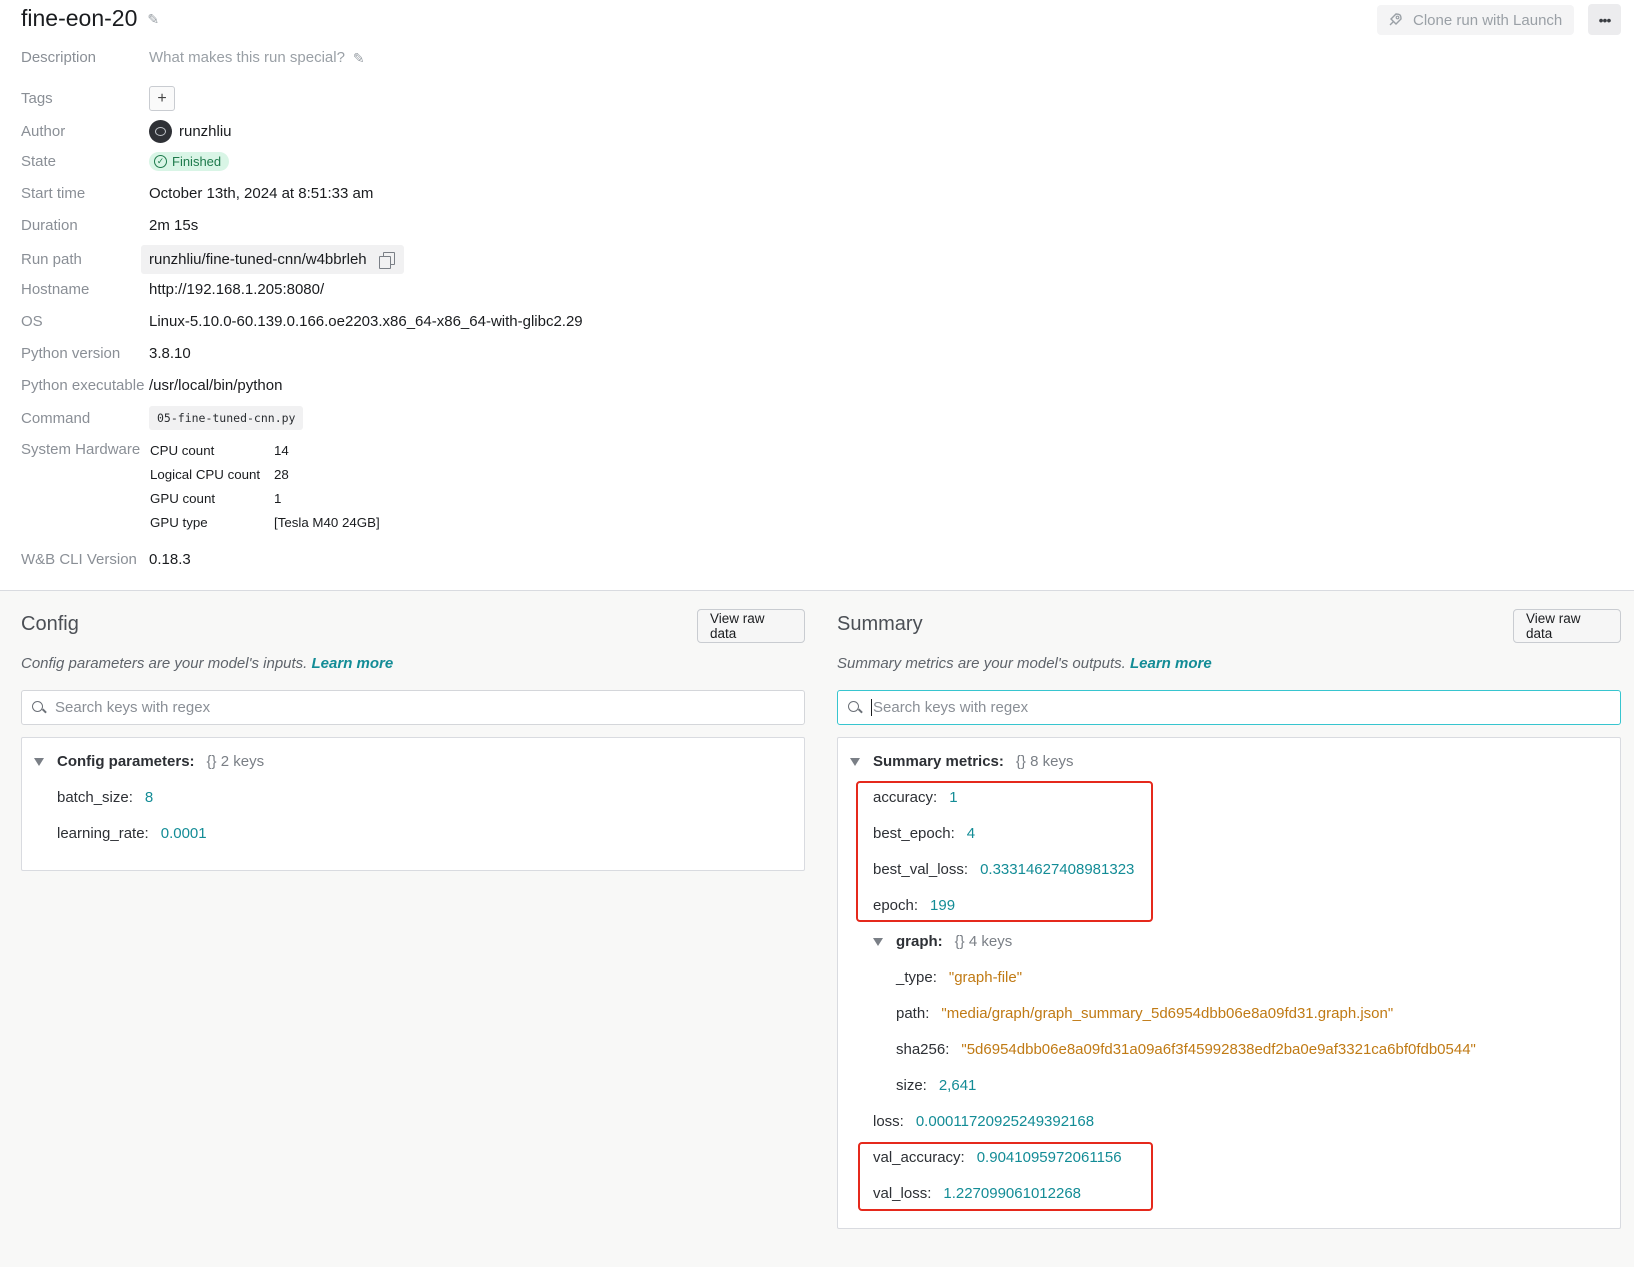 This screenshot has width=1634, height=1267. I want to click on run-name: fine-eon-20, so click(79, 18).